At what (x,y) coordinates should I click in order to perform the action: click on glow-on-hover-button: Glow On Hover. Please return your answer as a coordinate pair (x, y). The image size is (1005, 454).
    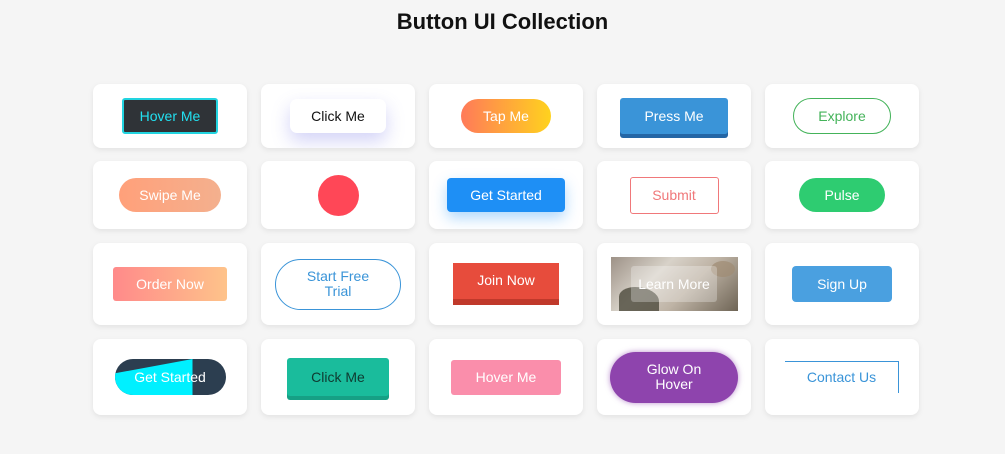
    Looking at the image, I should click on (674, 377).